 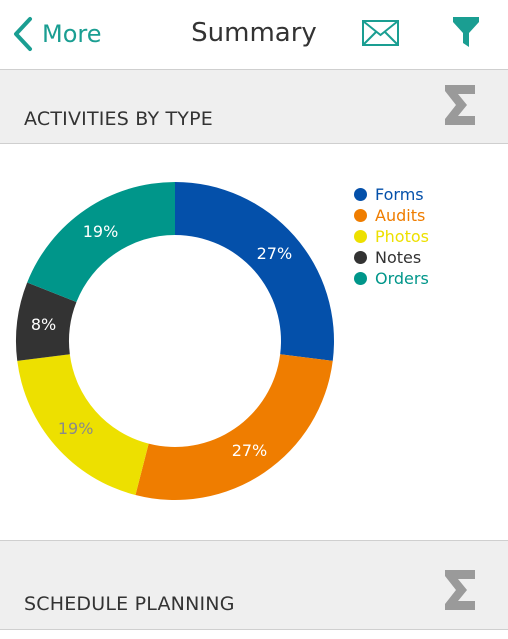 I want to click on legend-item-audits: Audits, so click(x=391, y=215).